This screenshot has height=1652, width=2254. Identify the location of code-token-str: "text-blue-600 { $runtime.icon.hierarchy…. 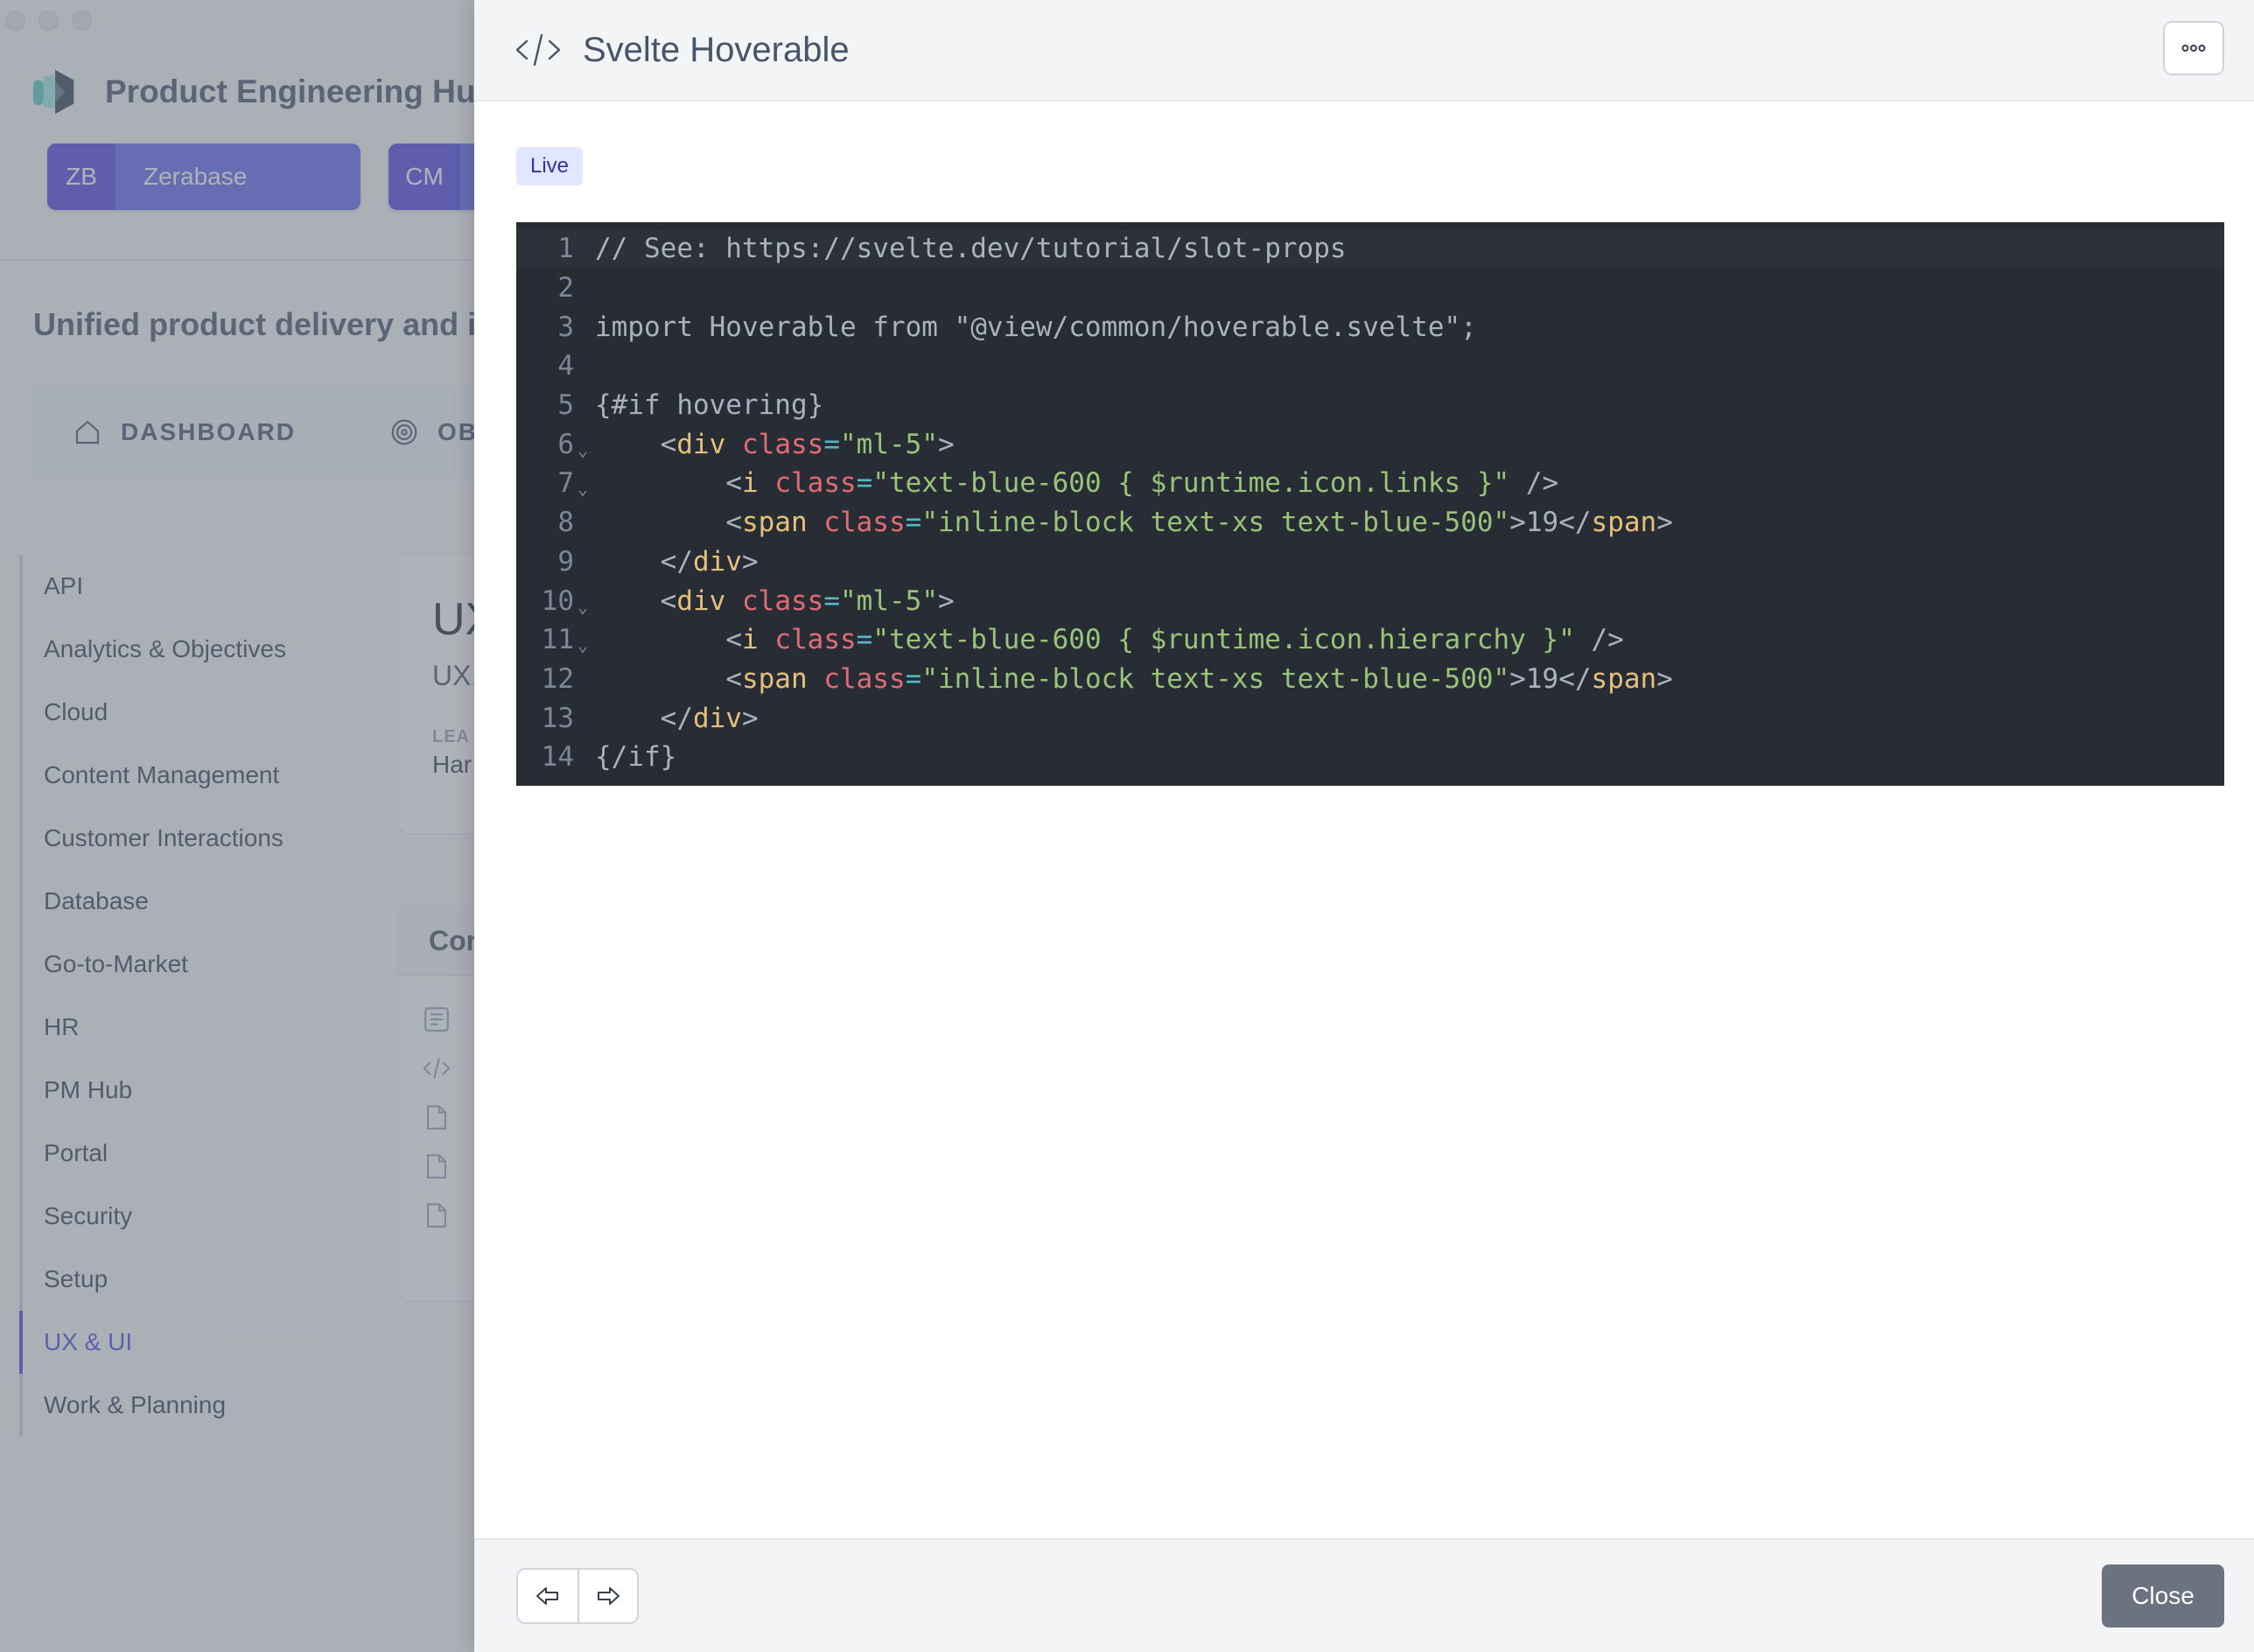
(1223, 640).